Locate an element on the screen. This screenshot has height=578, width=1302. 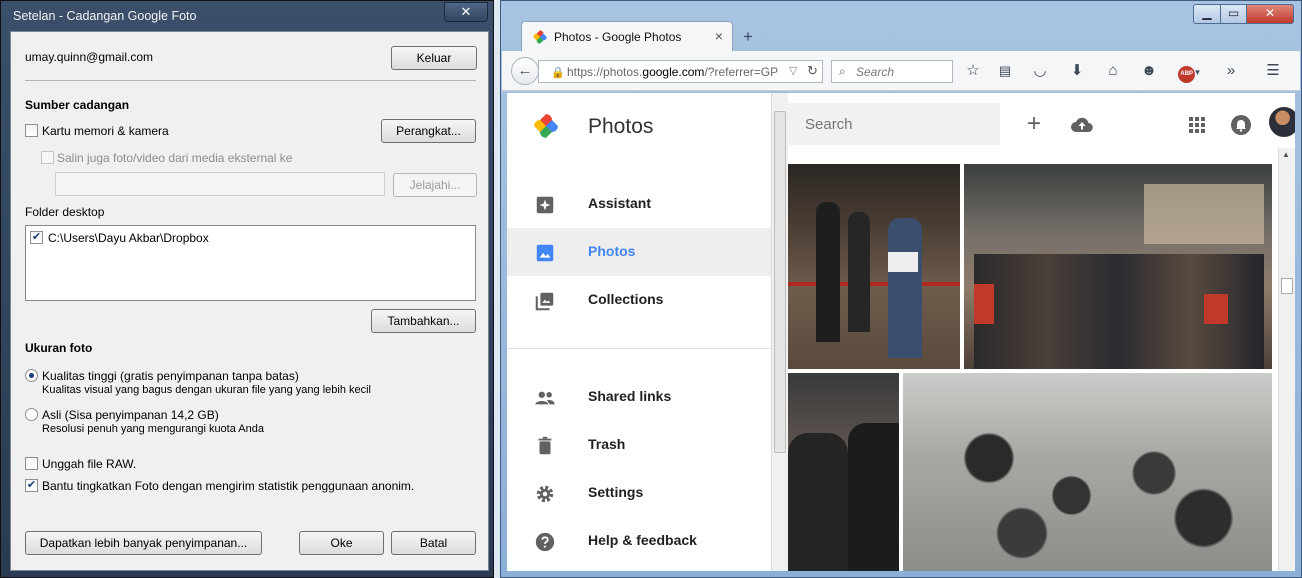
new-tab-button: + is located at coordinates (748, 37).